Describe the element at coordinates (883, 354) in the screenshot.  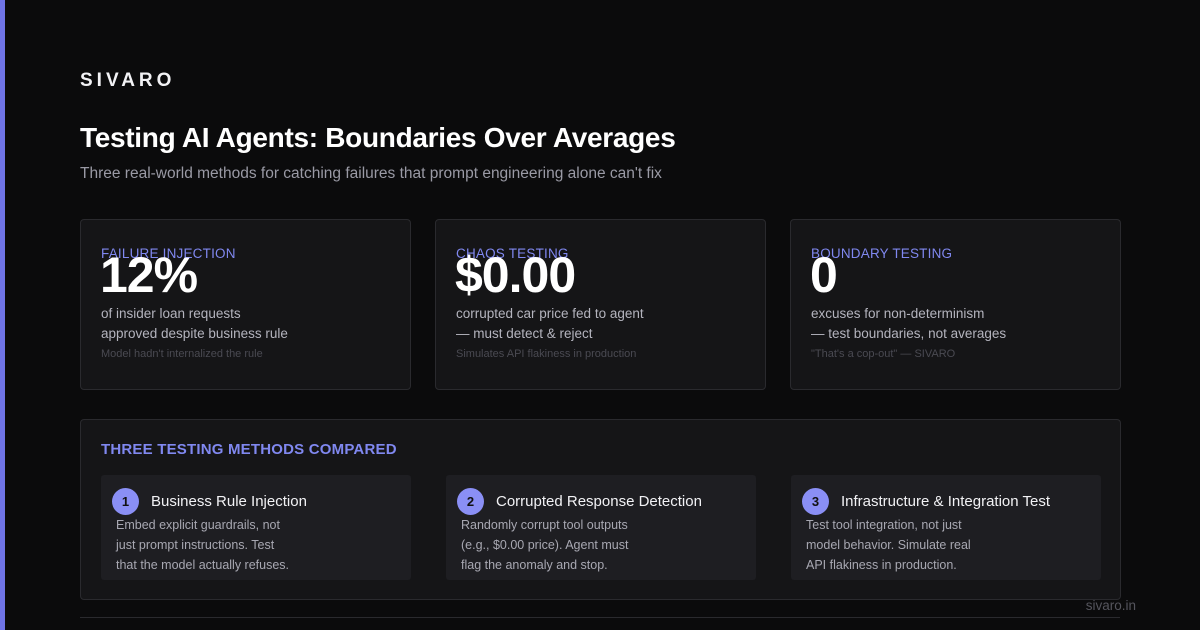
I see `stat-note: "That's a cop-out" — SIVARO` at that location.